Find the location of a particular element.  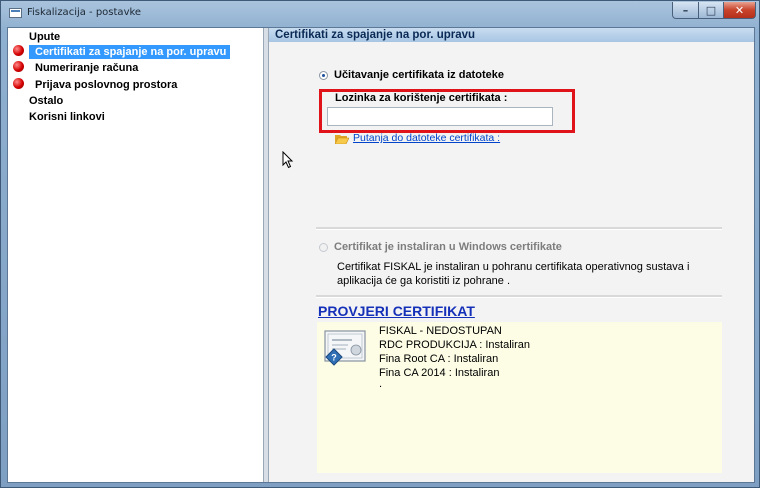

minimize-button: – is located at coordinates (685, 10).